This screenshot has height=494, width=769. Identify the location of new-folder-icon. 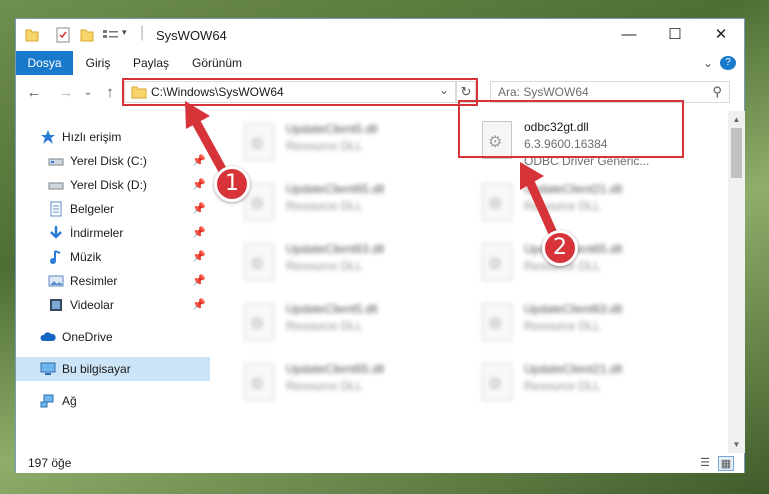
(87, 35).